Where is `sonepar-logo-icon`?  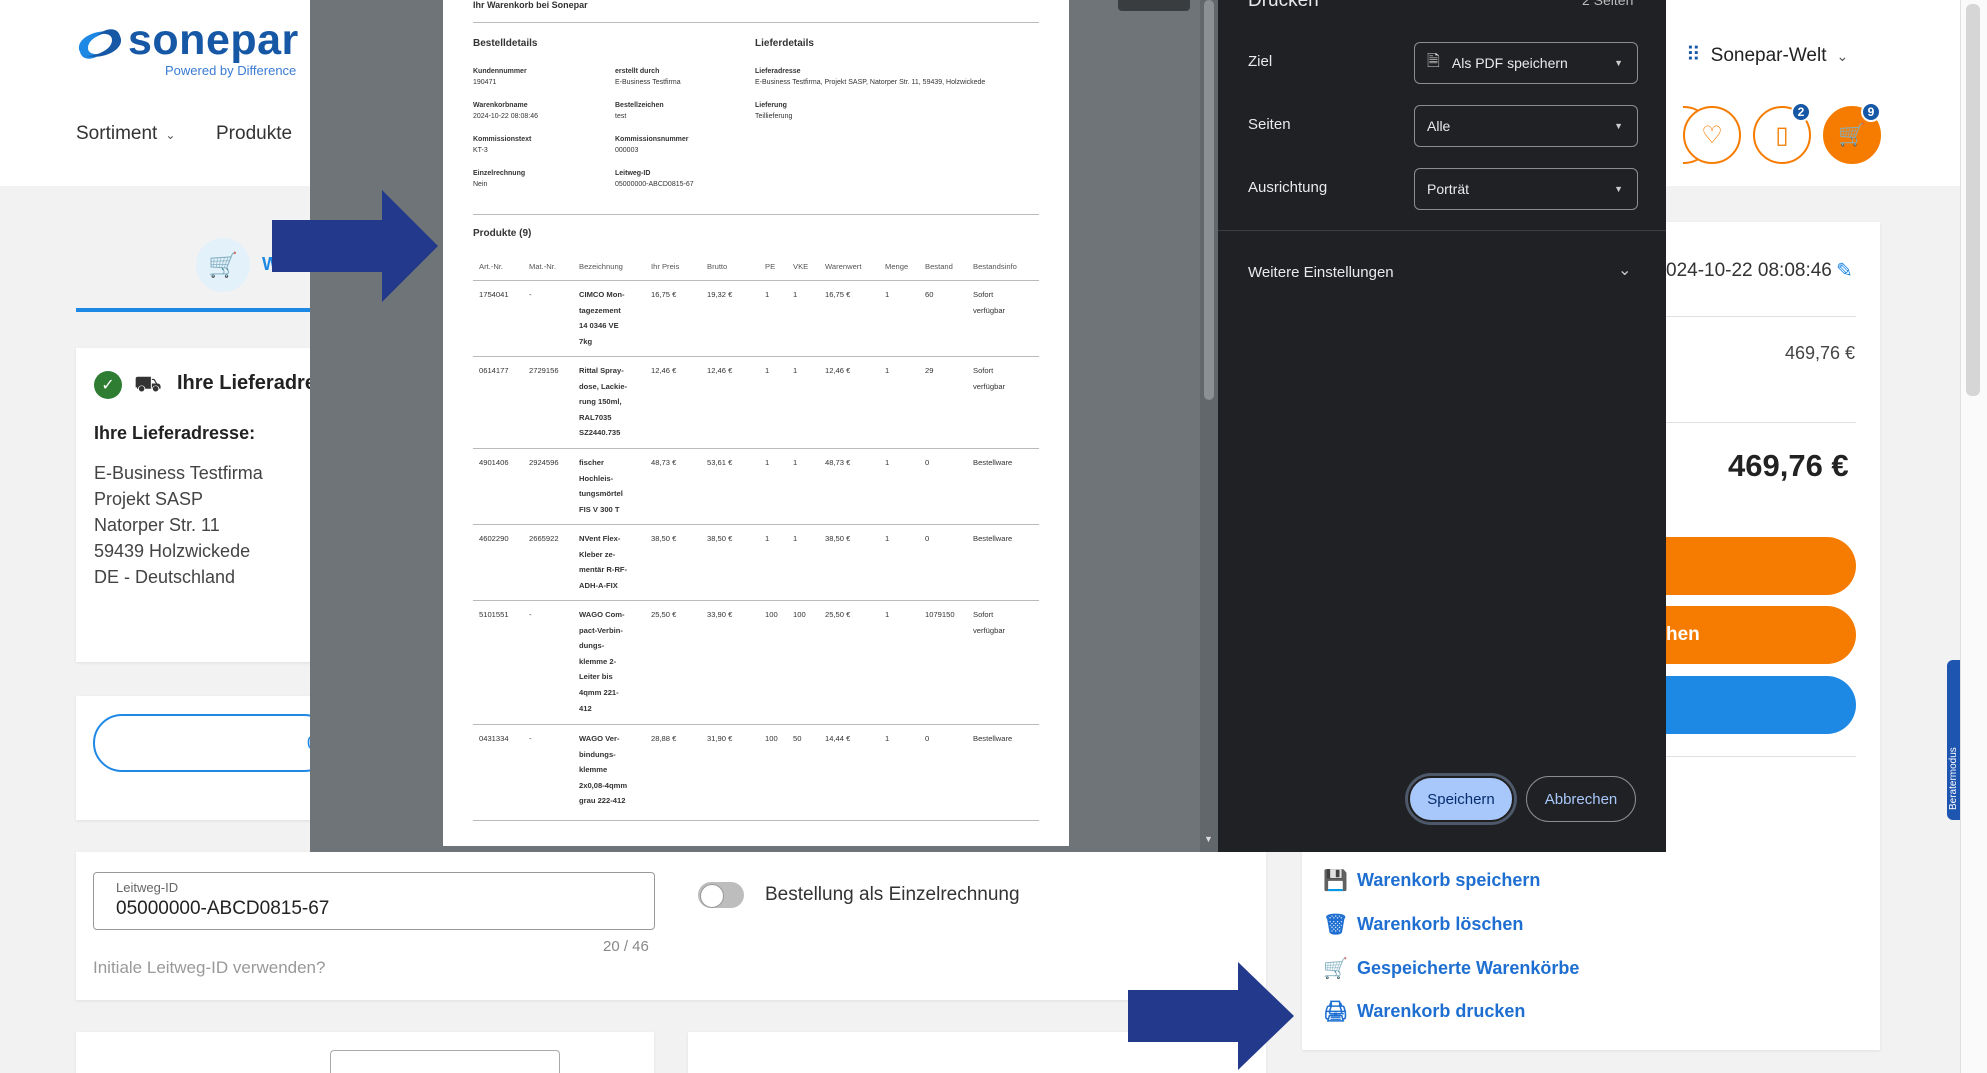
sonepar-logo-icon is located at coordinates (100, 44).